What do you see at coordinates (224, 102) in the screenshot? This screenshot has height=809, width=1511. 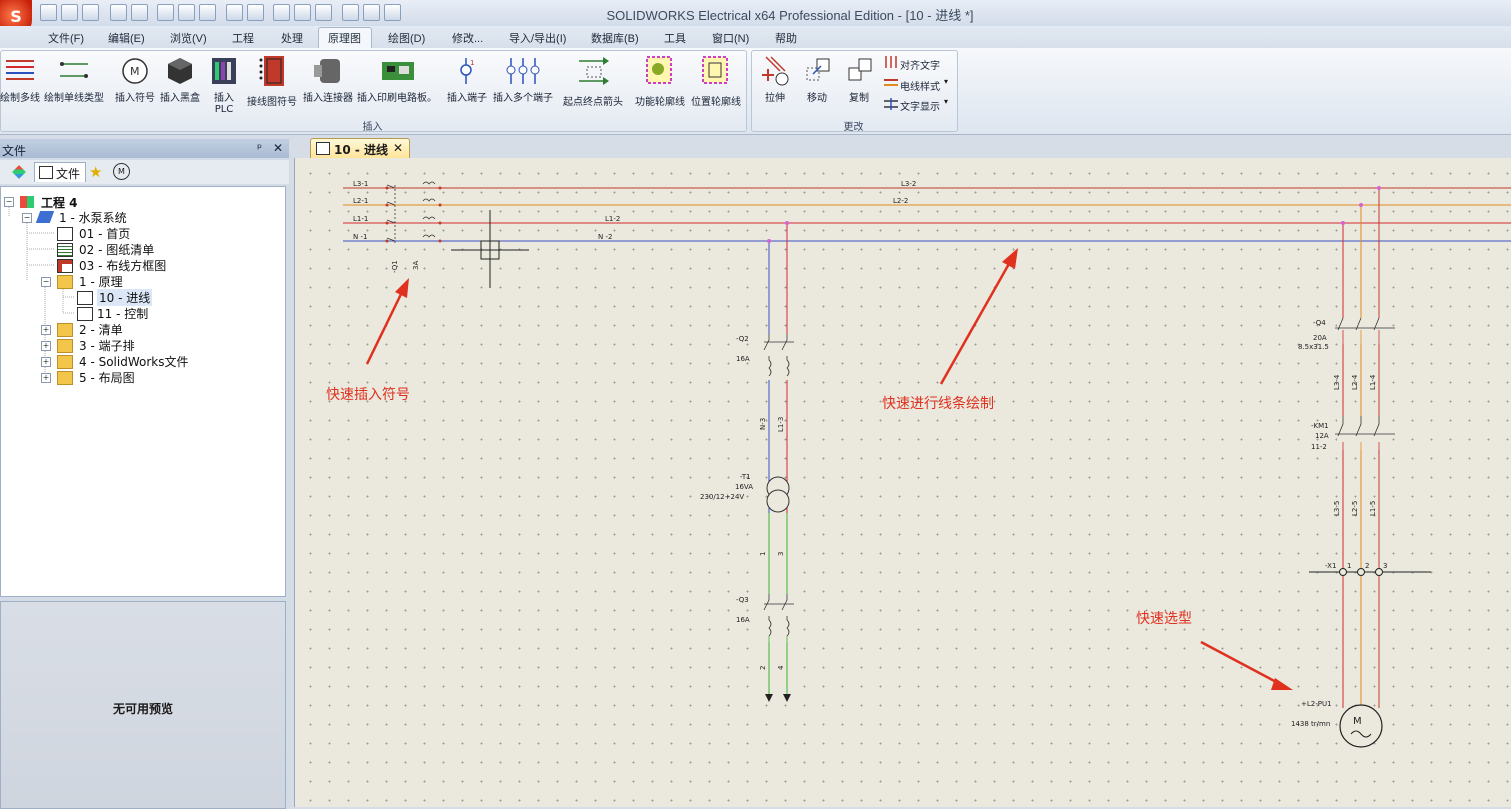 I see `insert-plc-button: 插入 PLC` at bounding box center [224, 102].